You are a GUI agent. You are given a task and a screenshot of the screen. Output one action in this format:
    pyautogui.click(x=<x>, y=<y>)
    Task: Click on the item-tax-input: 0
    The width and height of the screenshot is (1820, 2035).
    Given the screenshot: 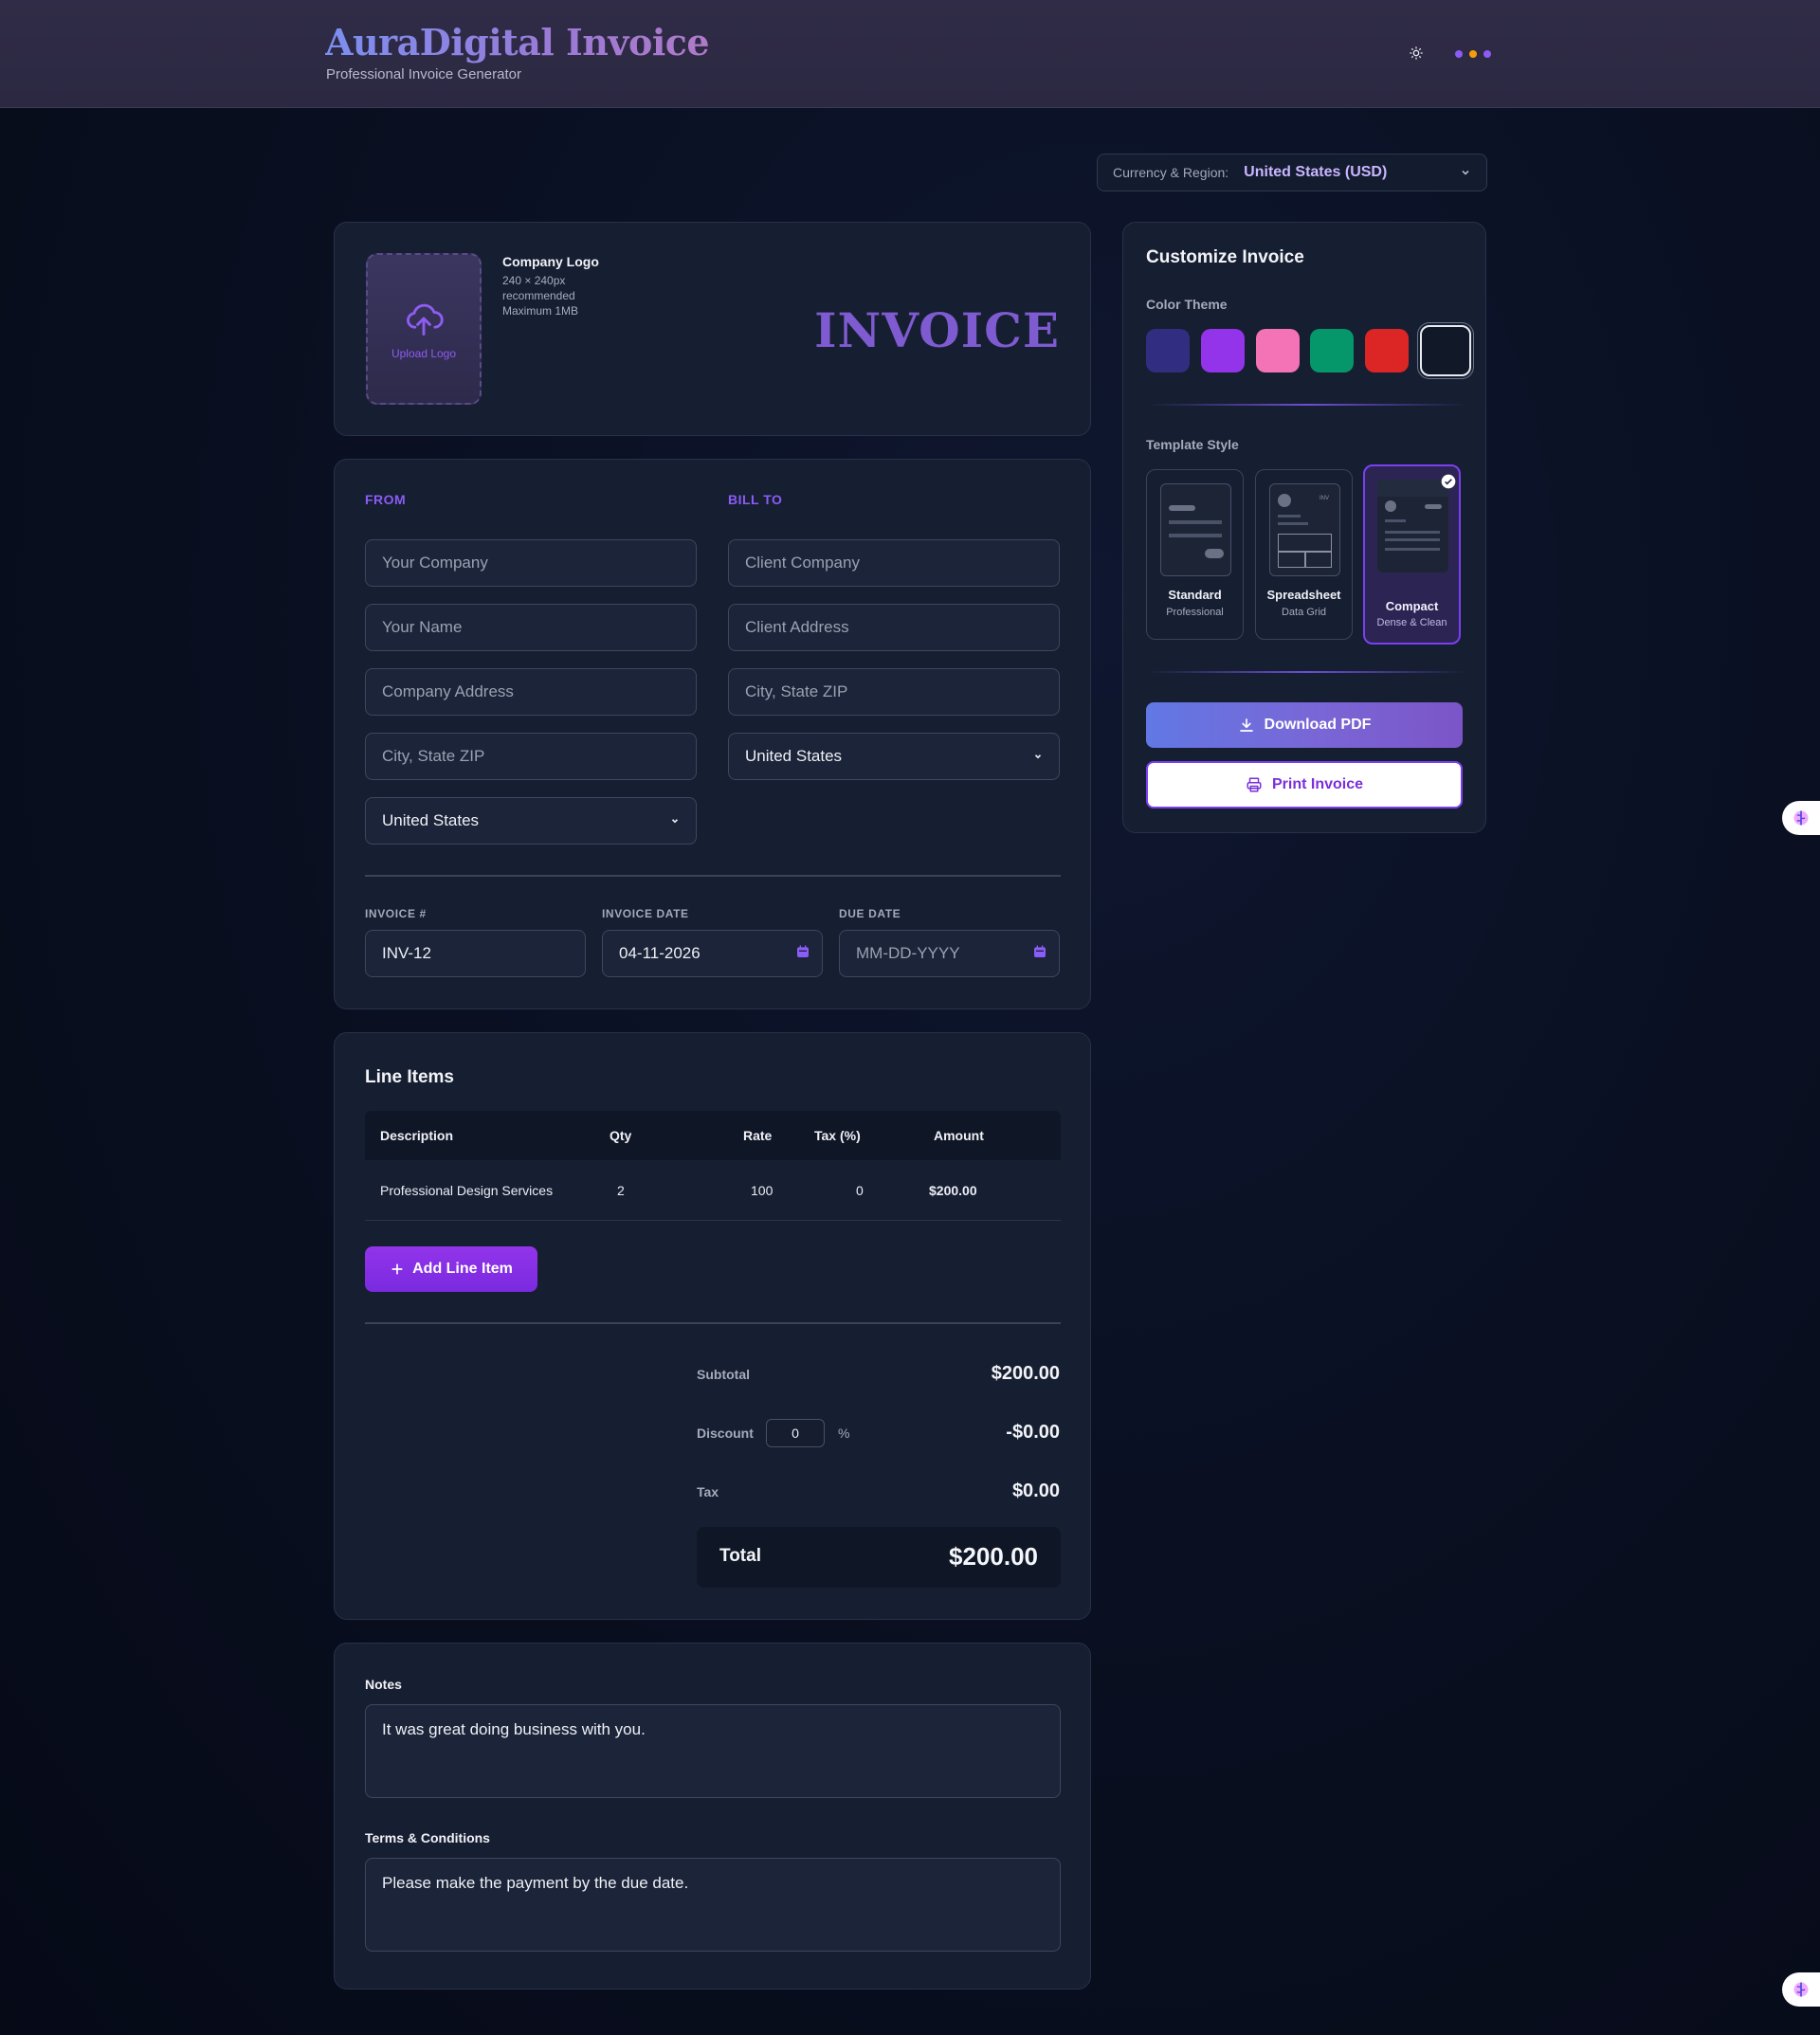 What is the action you would take?
    pyautogui.click(x=860, y=1190)
    